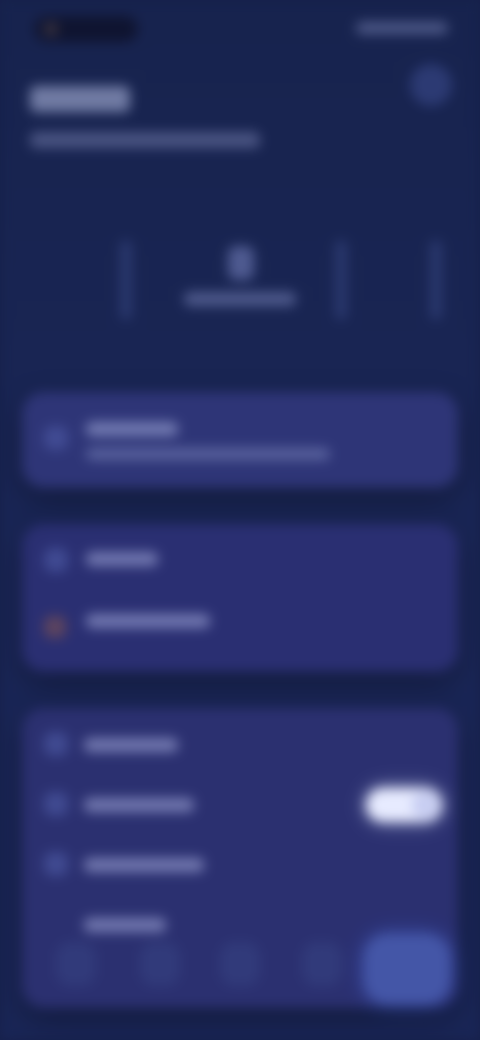  I want to click on dial-label, so click(240, 299).